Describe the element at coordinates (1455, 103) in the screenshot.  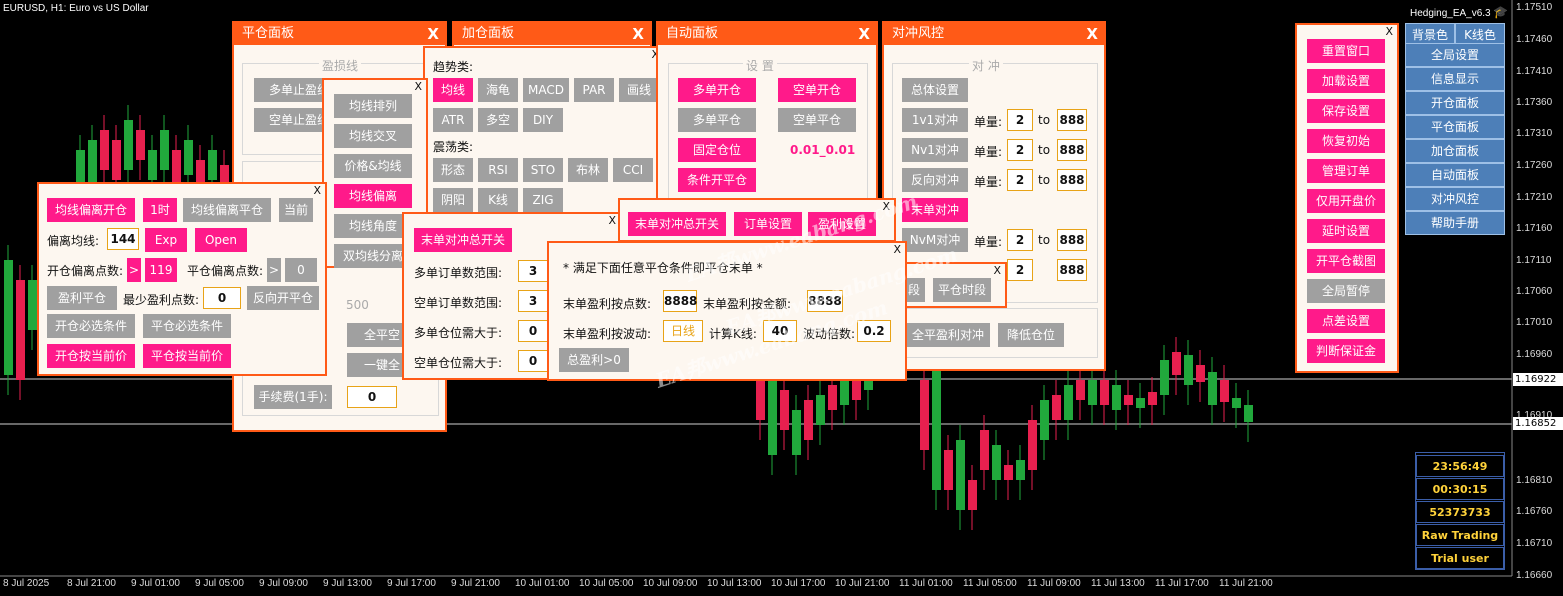
I see `side-menu-item: 开仓面板` at that location.